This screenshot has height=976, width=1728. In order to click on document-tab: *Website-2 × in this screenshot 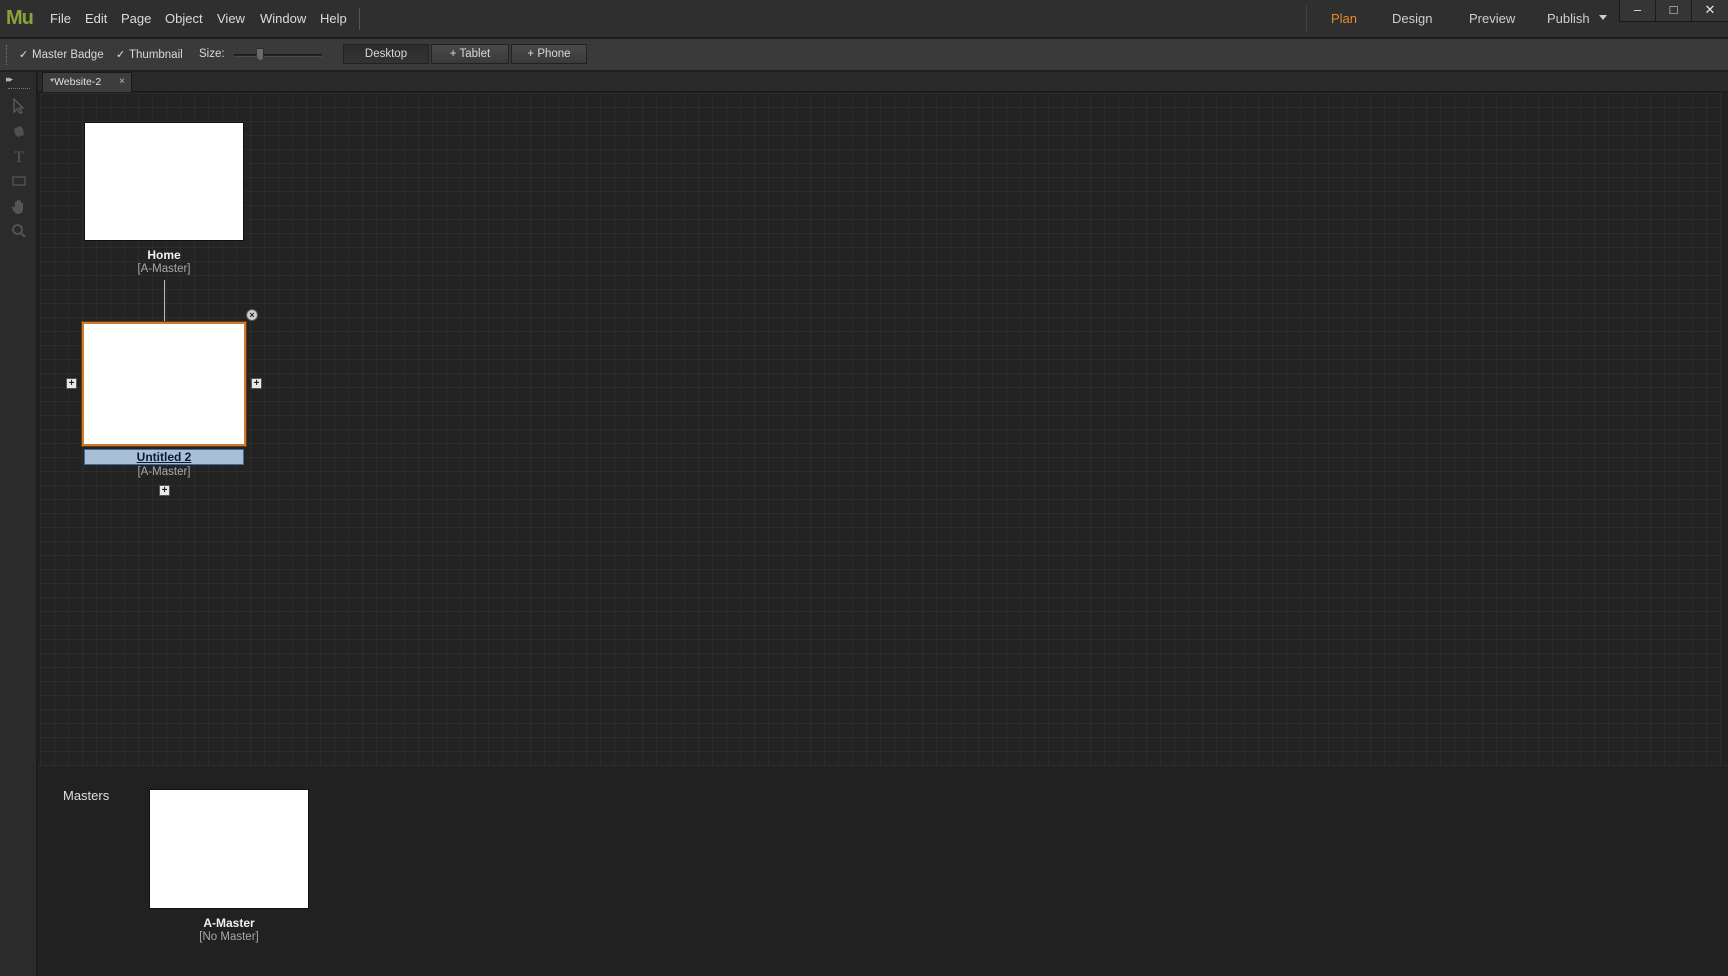, I will do `click(87, 82)`.